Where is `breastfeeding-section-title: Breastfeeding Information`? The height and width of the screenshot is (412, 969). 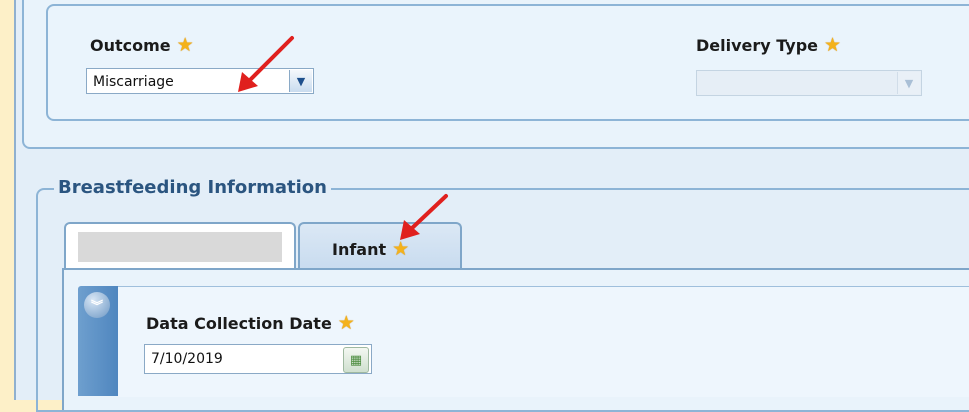
breastfeeding-section-title: Breastfeeding Information is located at coordinates (192, 187).